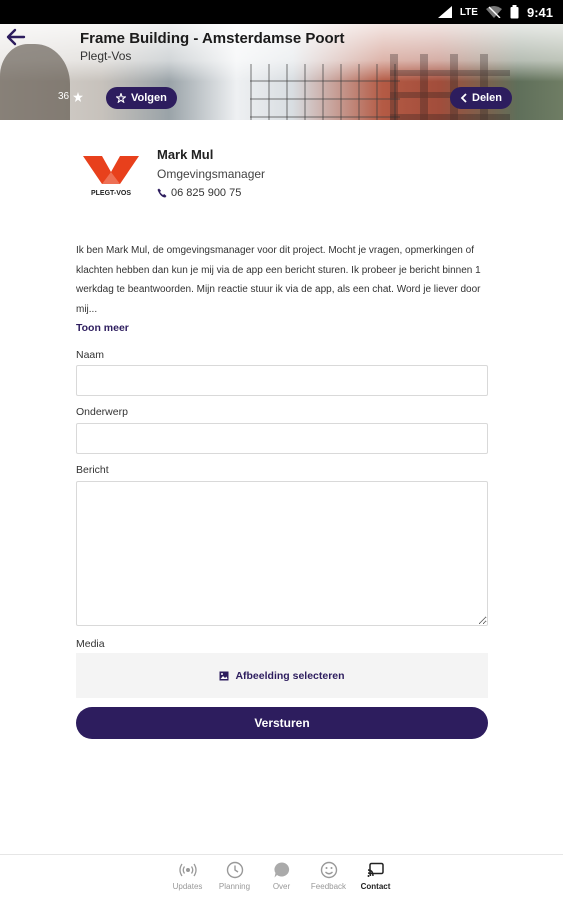  Describe the element at coordinates (106, 56) in the screenshot. I see `page-subtitle: Plegt-Vos` at that location.